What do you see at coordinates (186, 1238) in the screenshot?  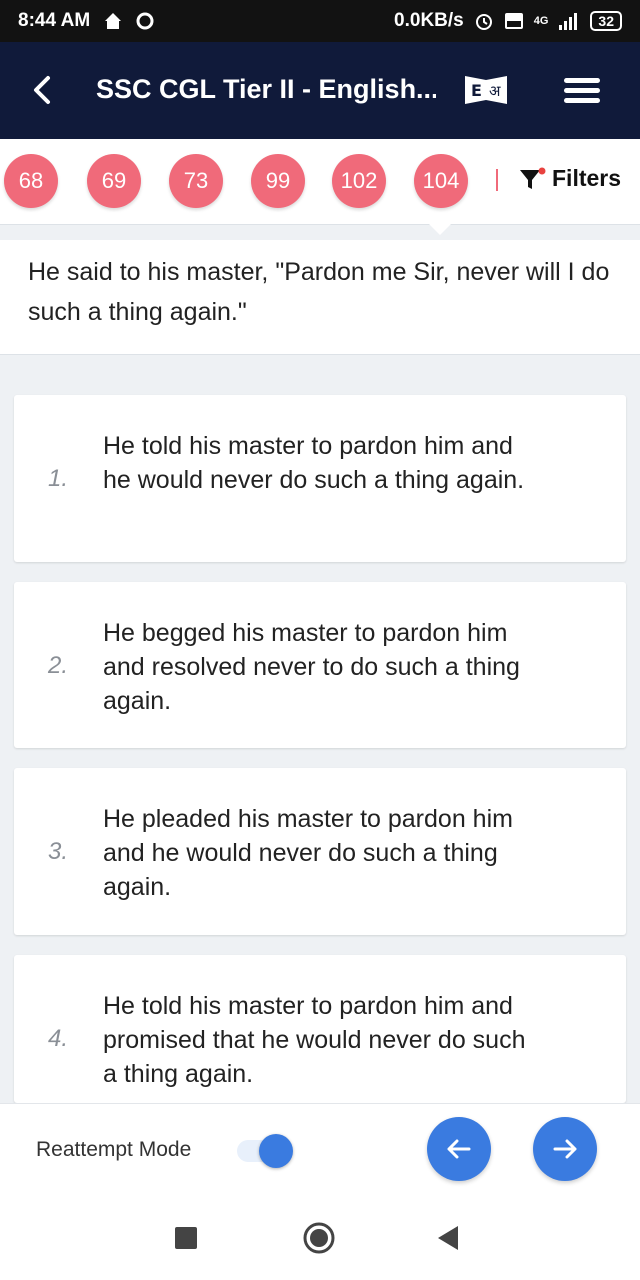 I see `recents-icon` at bounding box center [186, 1238].